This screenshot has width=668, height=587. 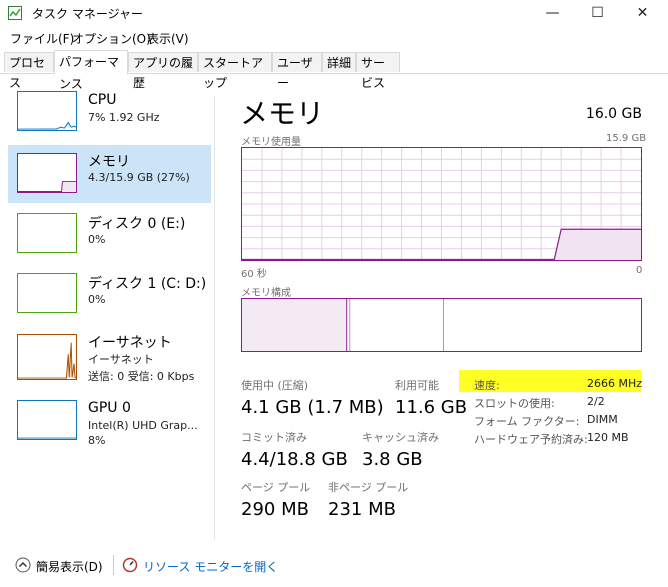 What do you see at coordinates (297, 71) in the screenshot?
I see `tab-users: ユーザー` at bounding box center [297, 71].